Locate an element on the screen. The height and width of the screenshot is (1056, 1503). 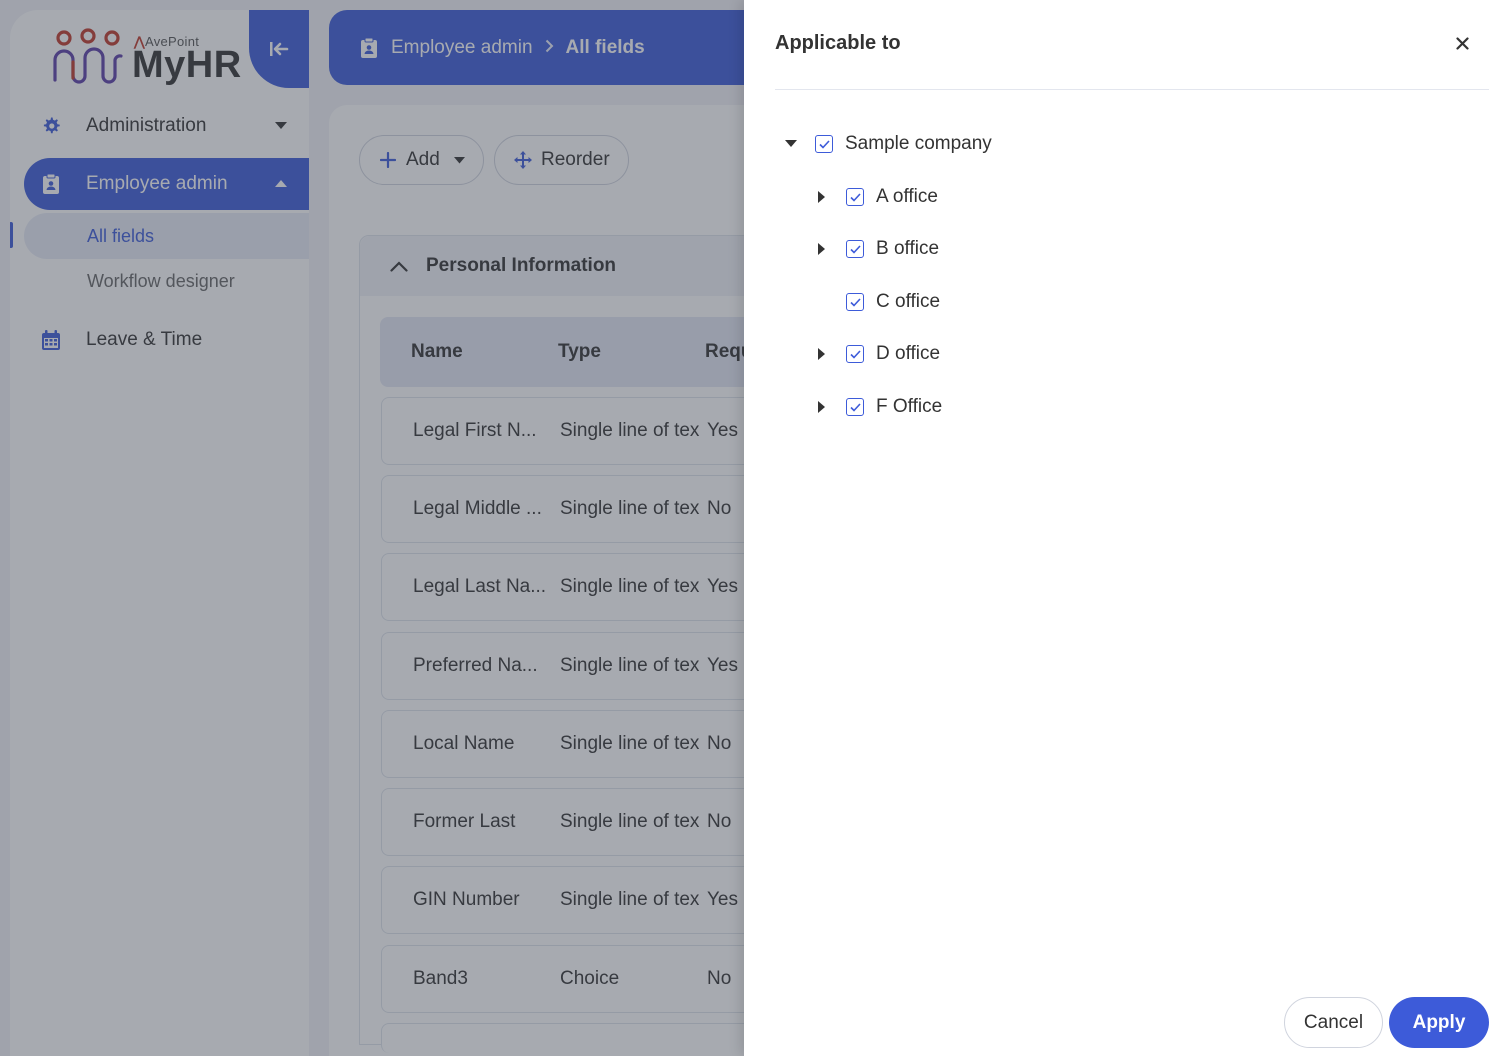
tree-node-label: F Office is located at coordinates (909, 406).